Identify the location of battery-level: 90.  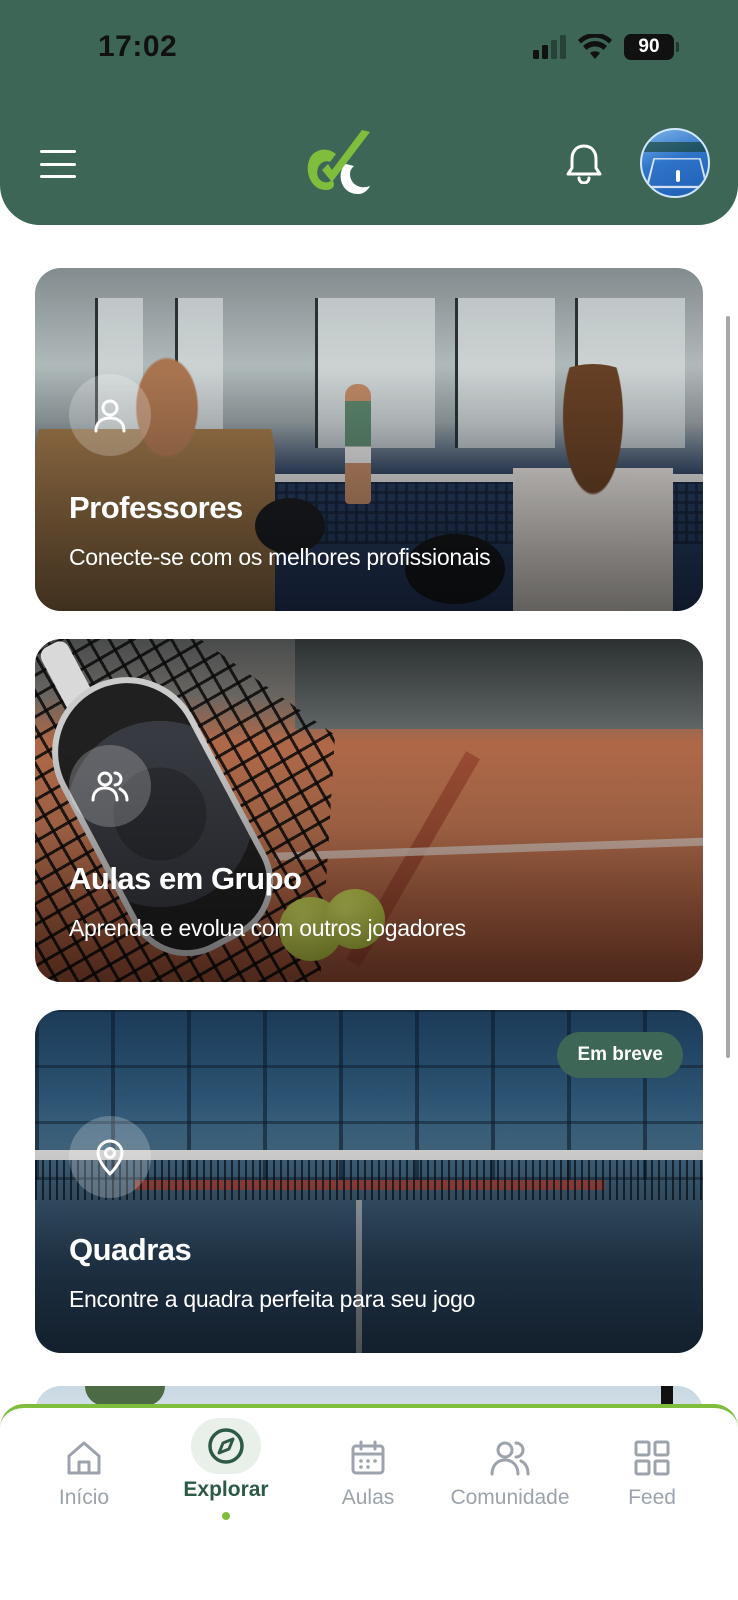
(649, 46).